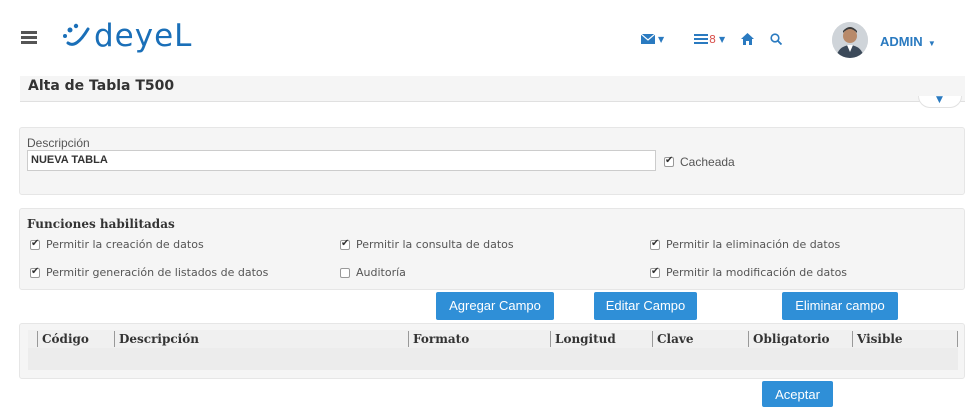 The height and width of the screenshot is (407, 965). I want to click on mail-menu: ▼, so click(652, 39).